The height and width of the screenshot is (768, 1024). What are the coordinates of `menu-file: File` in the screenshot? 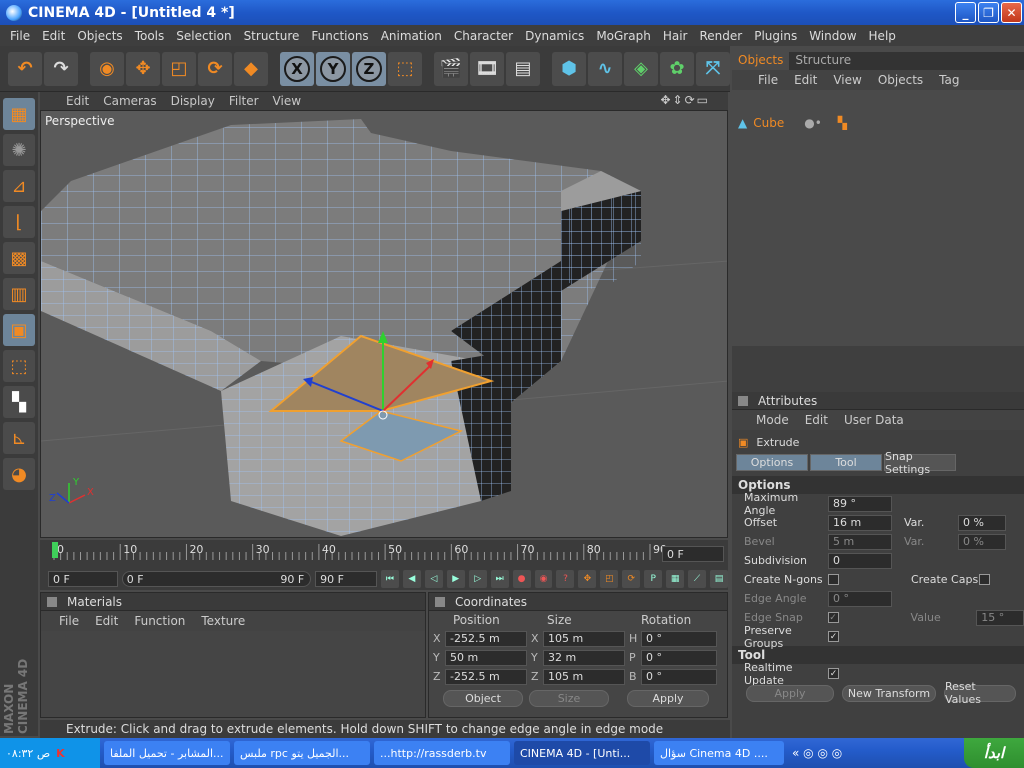 It's located at (20, 36).